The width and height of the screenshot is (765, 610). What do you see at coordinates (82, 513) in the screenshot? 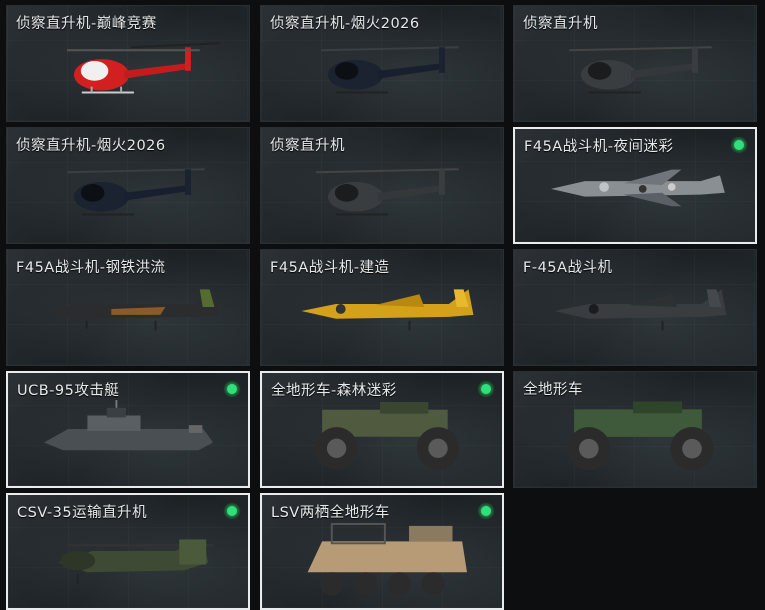
I see `vehicle-name: CSV-35运输直升机` at bounding box center [82, 513].